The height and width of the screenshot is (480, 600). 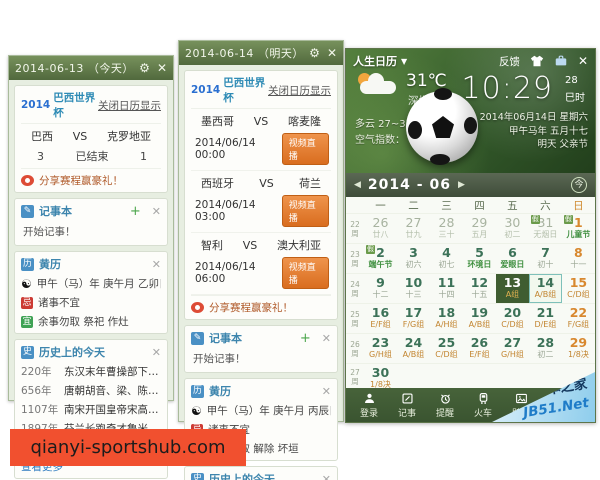 What do you see at coordinates (42, 136) in the screenshot?
I see `home-team: 巴西` at bounding box center [42, 136].